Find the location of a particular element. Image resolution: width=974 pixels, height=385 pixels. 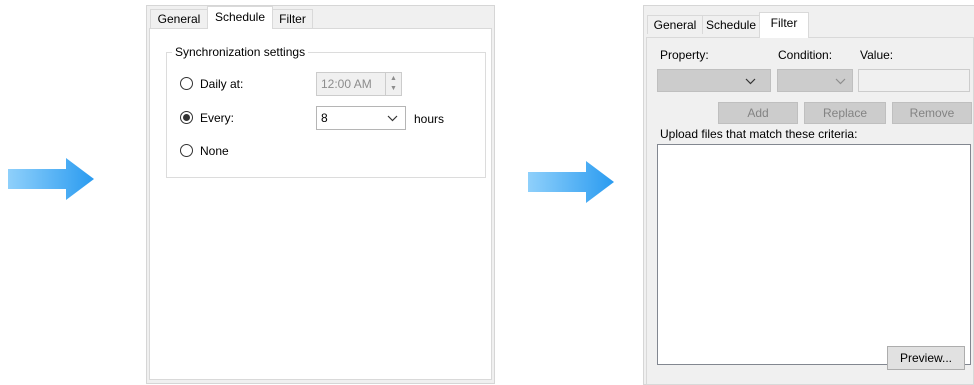

daily-label: Daily at: is located at coordinates (222, 84).